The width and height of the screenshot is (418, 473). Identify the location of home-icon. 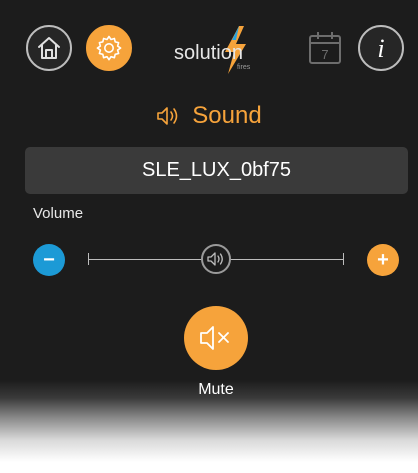
(49, 48).